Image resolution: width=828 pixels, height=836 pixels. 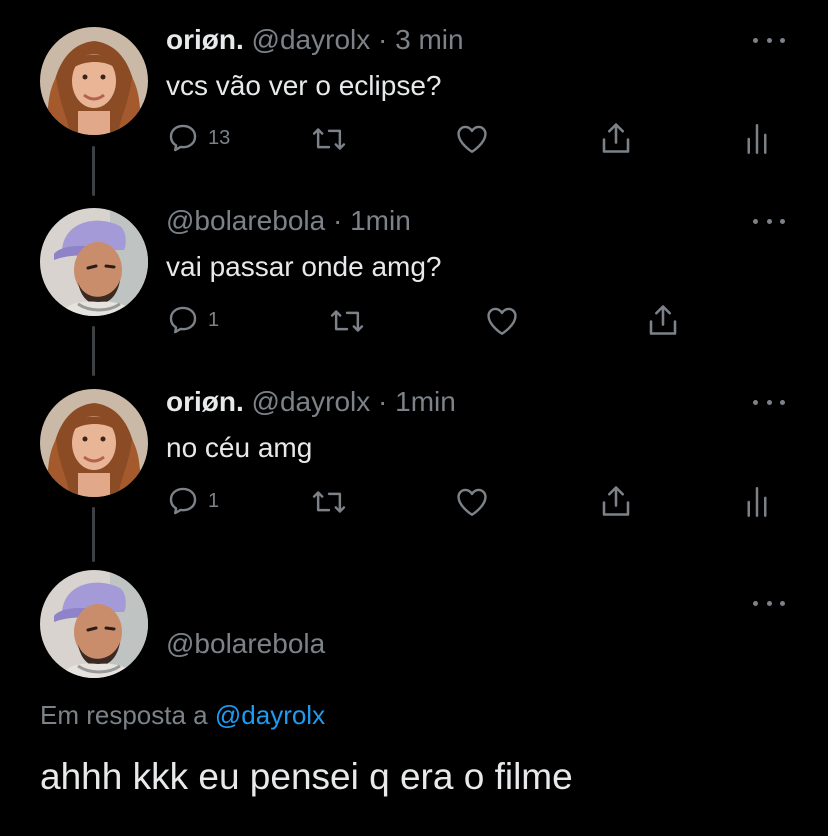 What do you see at coordinates (198, 138) in the screenshot?
I see `reply-button: 13` at bounding box center [198, 138].